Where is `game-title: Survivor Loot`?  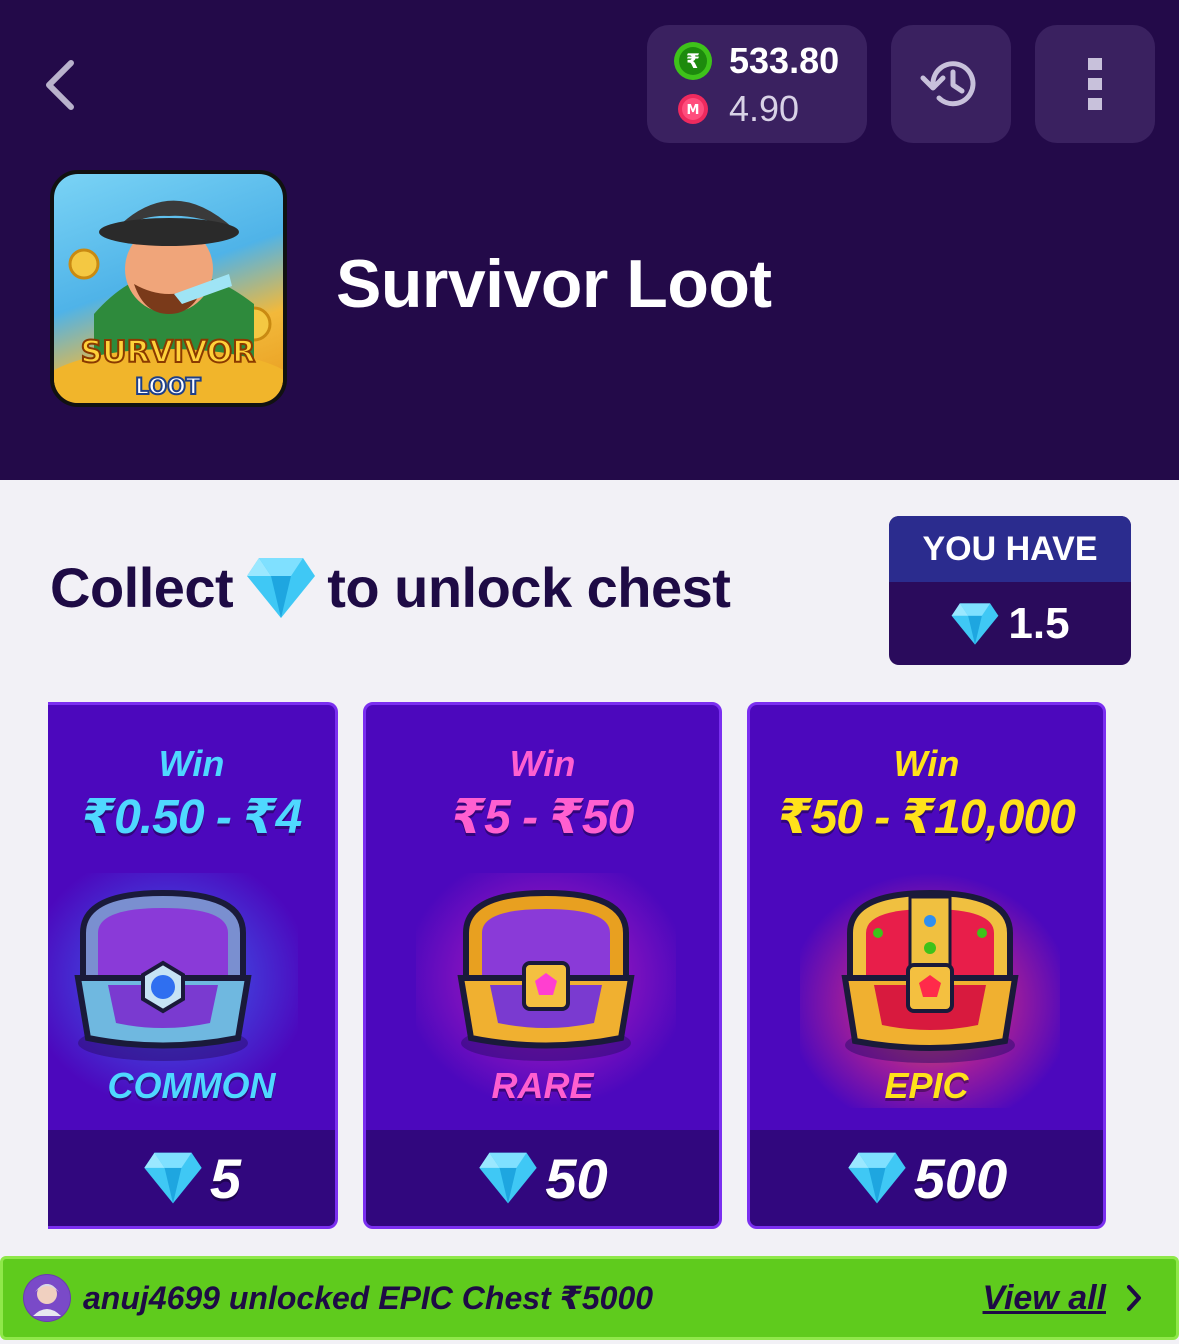
game-title: Survivor Loot is located at coordinates (554, 284).